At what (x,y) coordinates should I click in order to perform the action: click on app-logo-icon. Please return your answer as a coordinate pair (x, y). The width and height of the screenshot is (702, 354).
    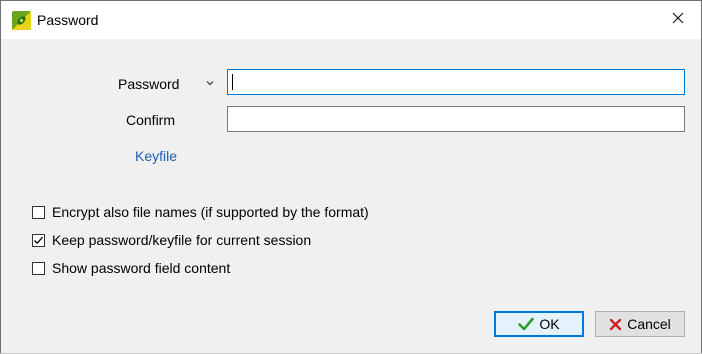
    Looking at the image, I should click on (21, 20).